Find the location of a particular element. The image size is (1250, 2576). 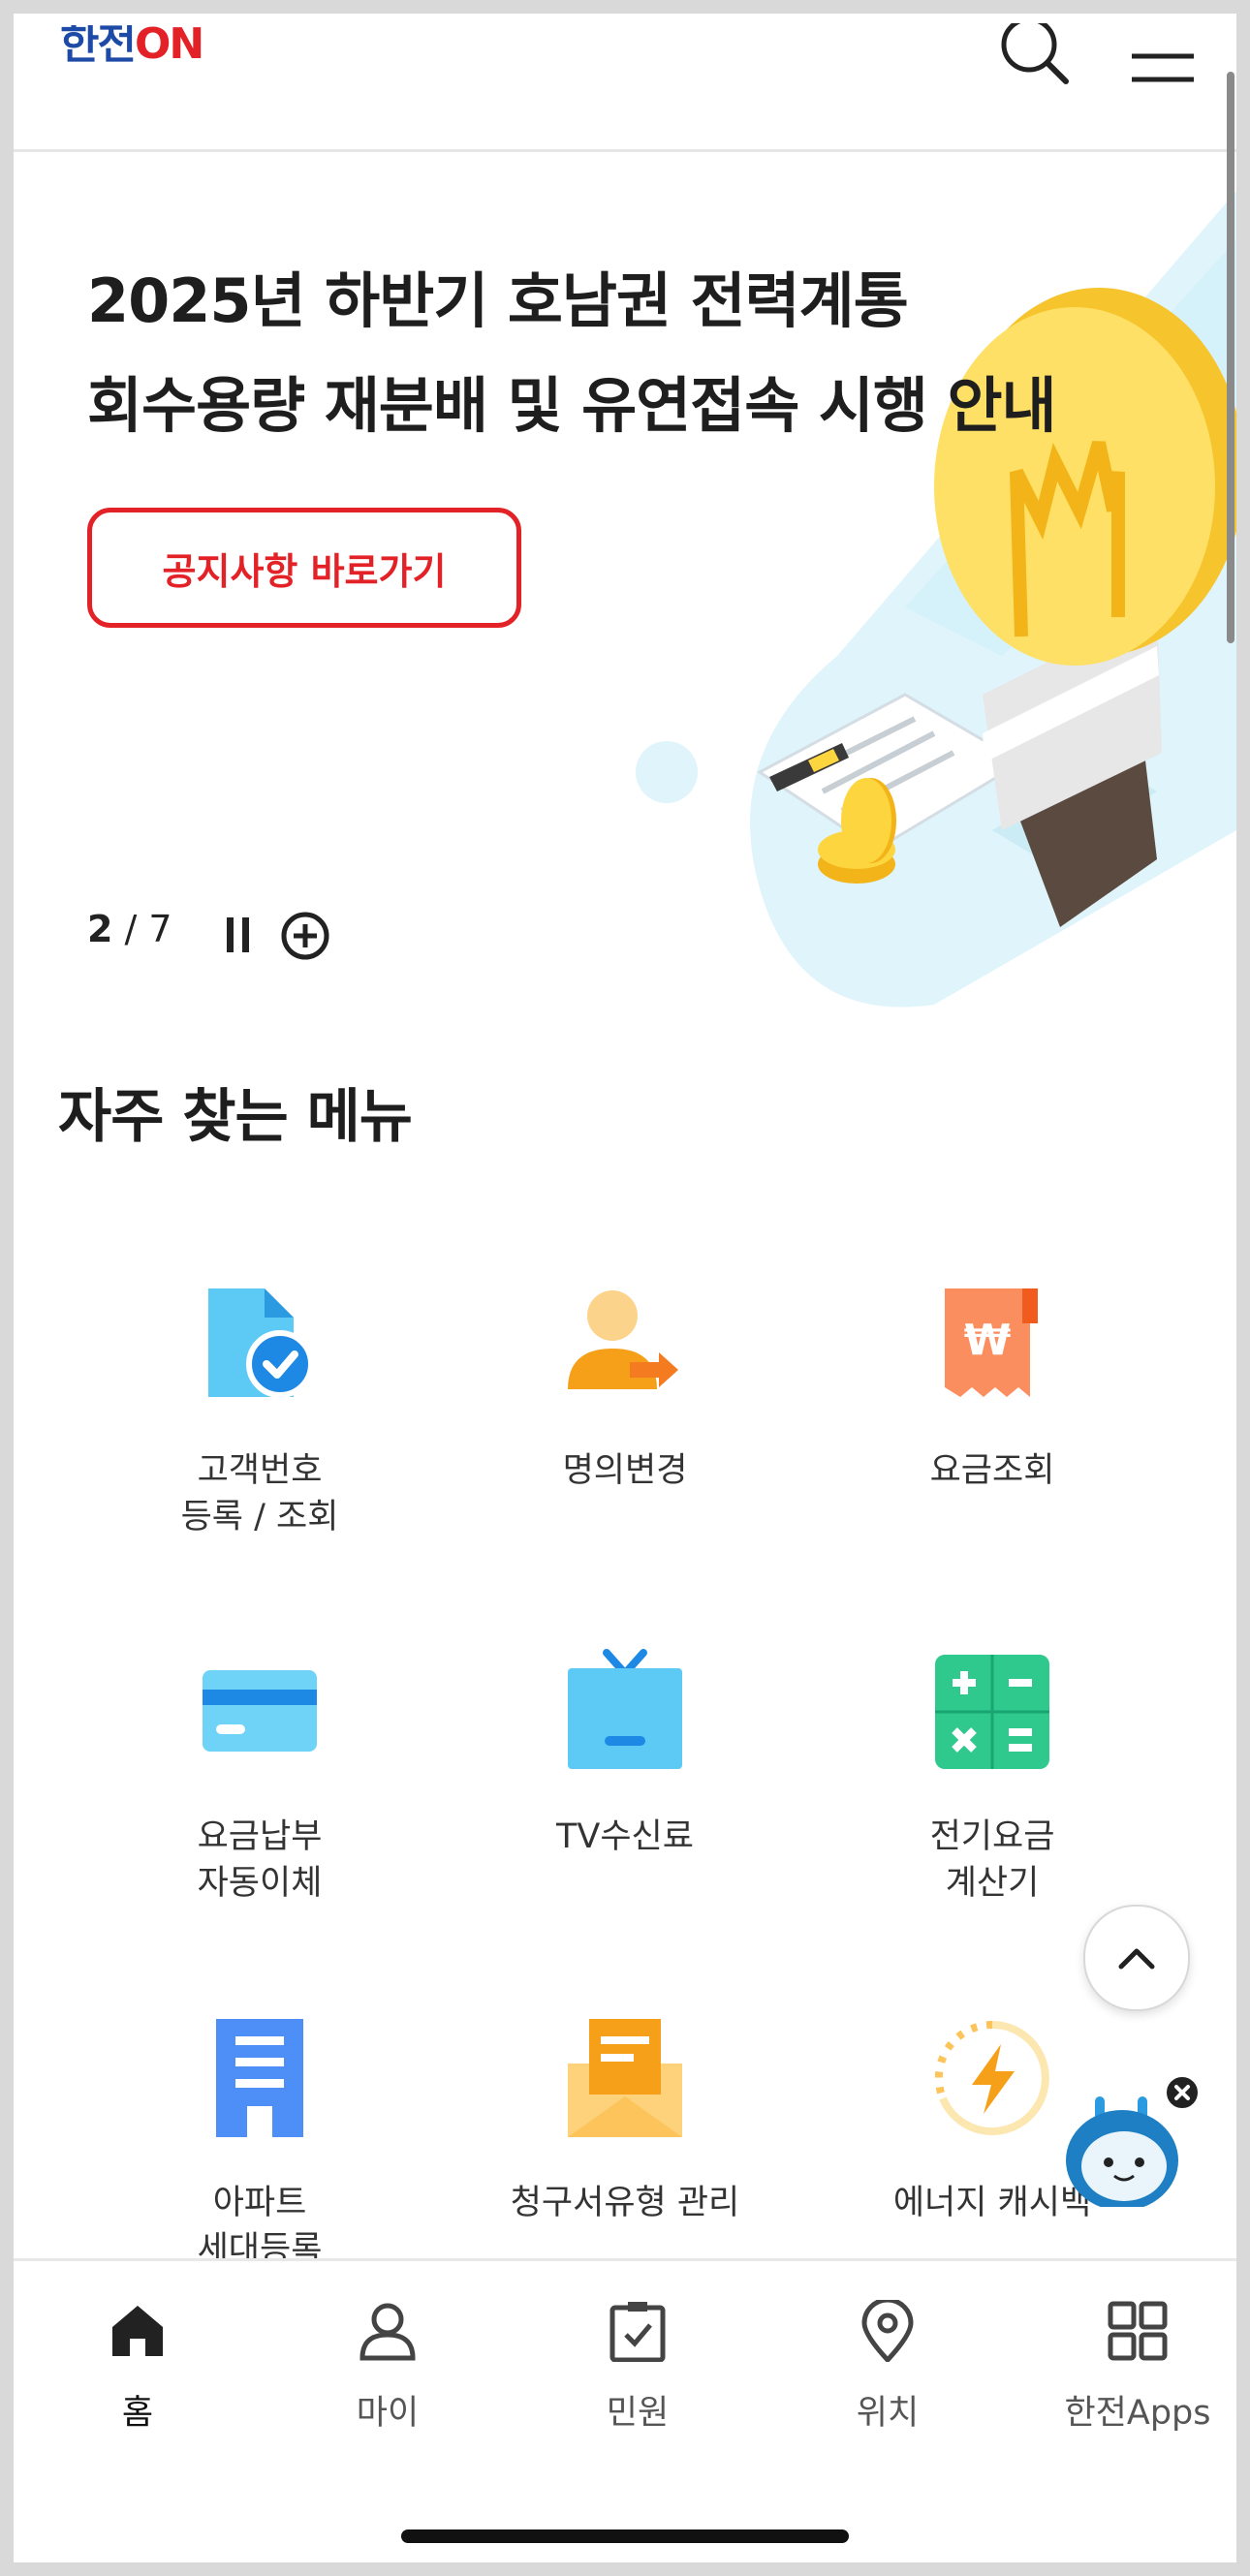

nav-kepco-apps: 한전Apps is located at coordinates (1137, 2367).